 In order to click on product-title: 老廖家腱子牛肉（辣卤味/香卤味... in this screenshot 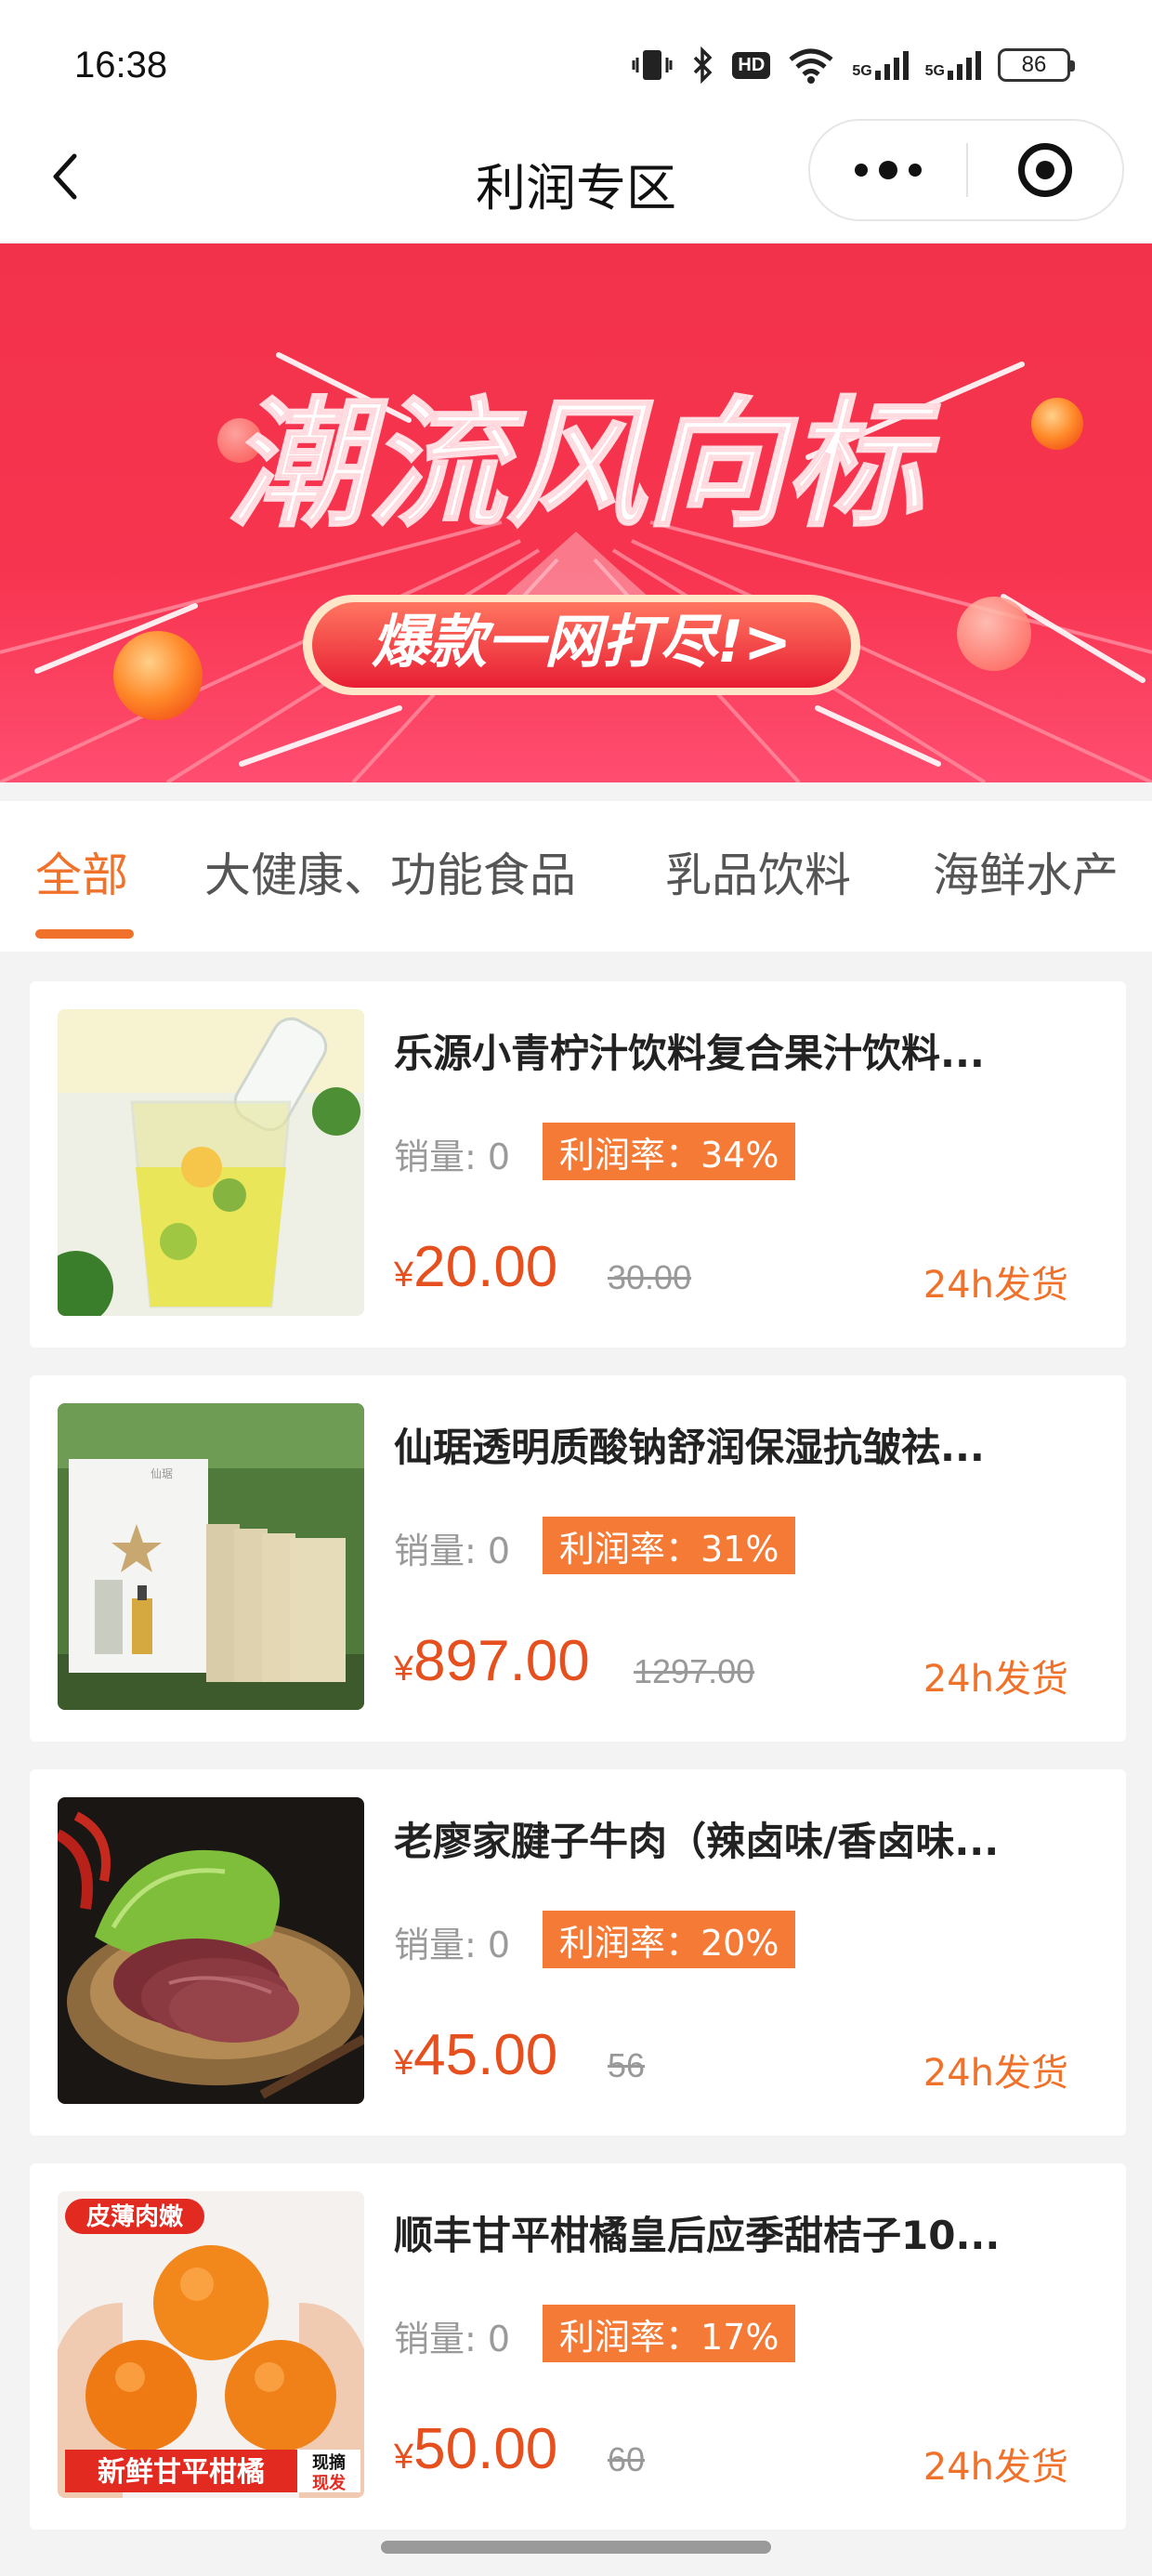, I will do `click(697, 1841)`.